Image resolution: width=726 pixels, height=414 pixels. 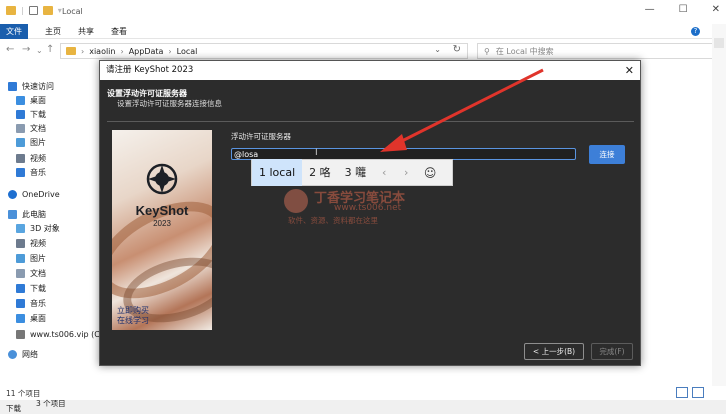 I want to click on ime-candidate-number: 1, so click(x=262, y=172).